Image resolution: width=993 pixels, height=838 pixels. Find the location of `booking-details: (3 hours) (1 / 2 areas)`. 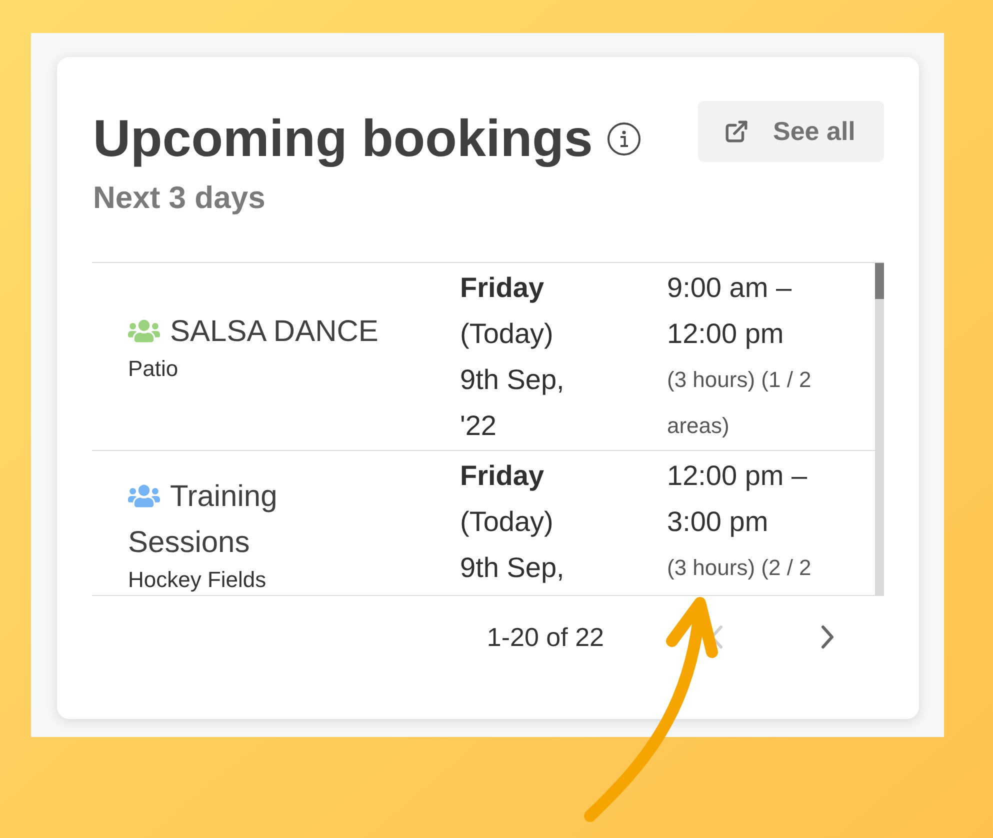

booking-details: (3 hours) (1 / 2 areas) is located at coordinates (739, 403).